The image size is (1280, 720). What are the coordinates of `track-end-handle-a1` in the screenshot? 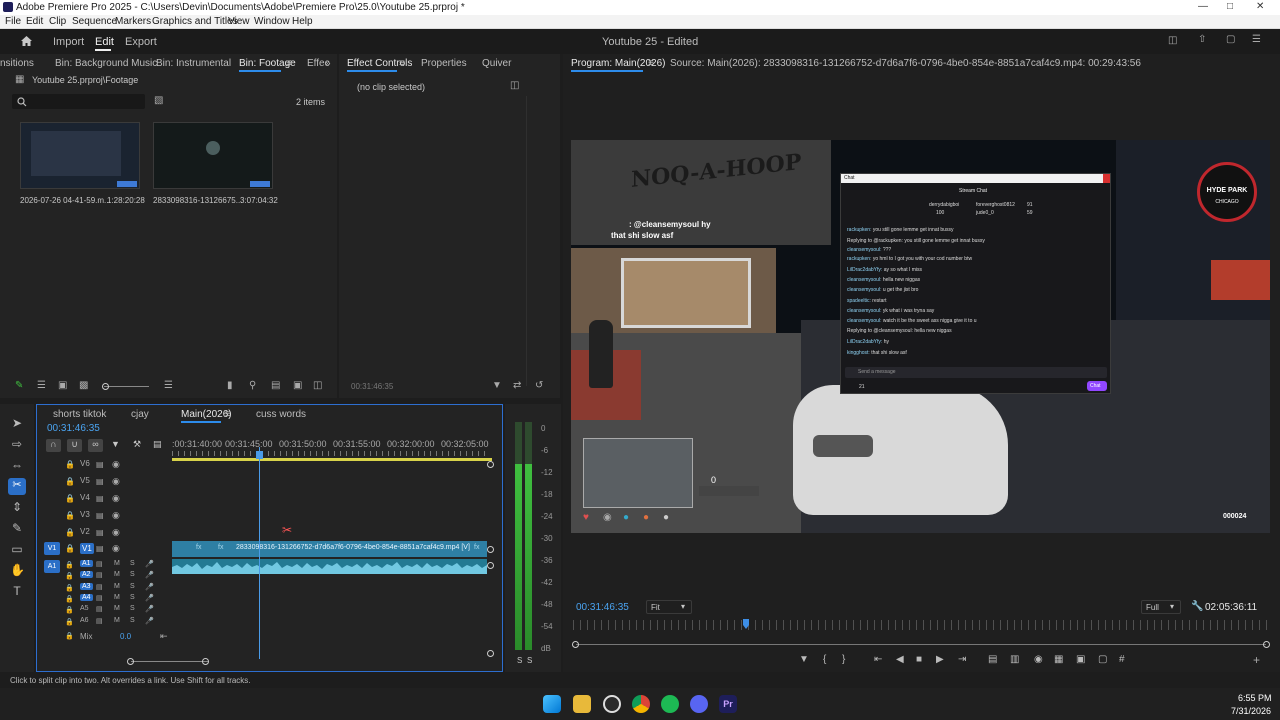 It's located at (490, 565).